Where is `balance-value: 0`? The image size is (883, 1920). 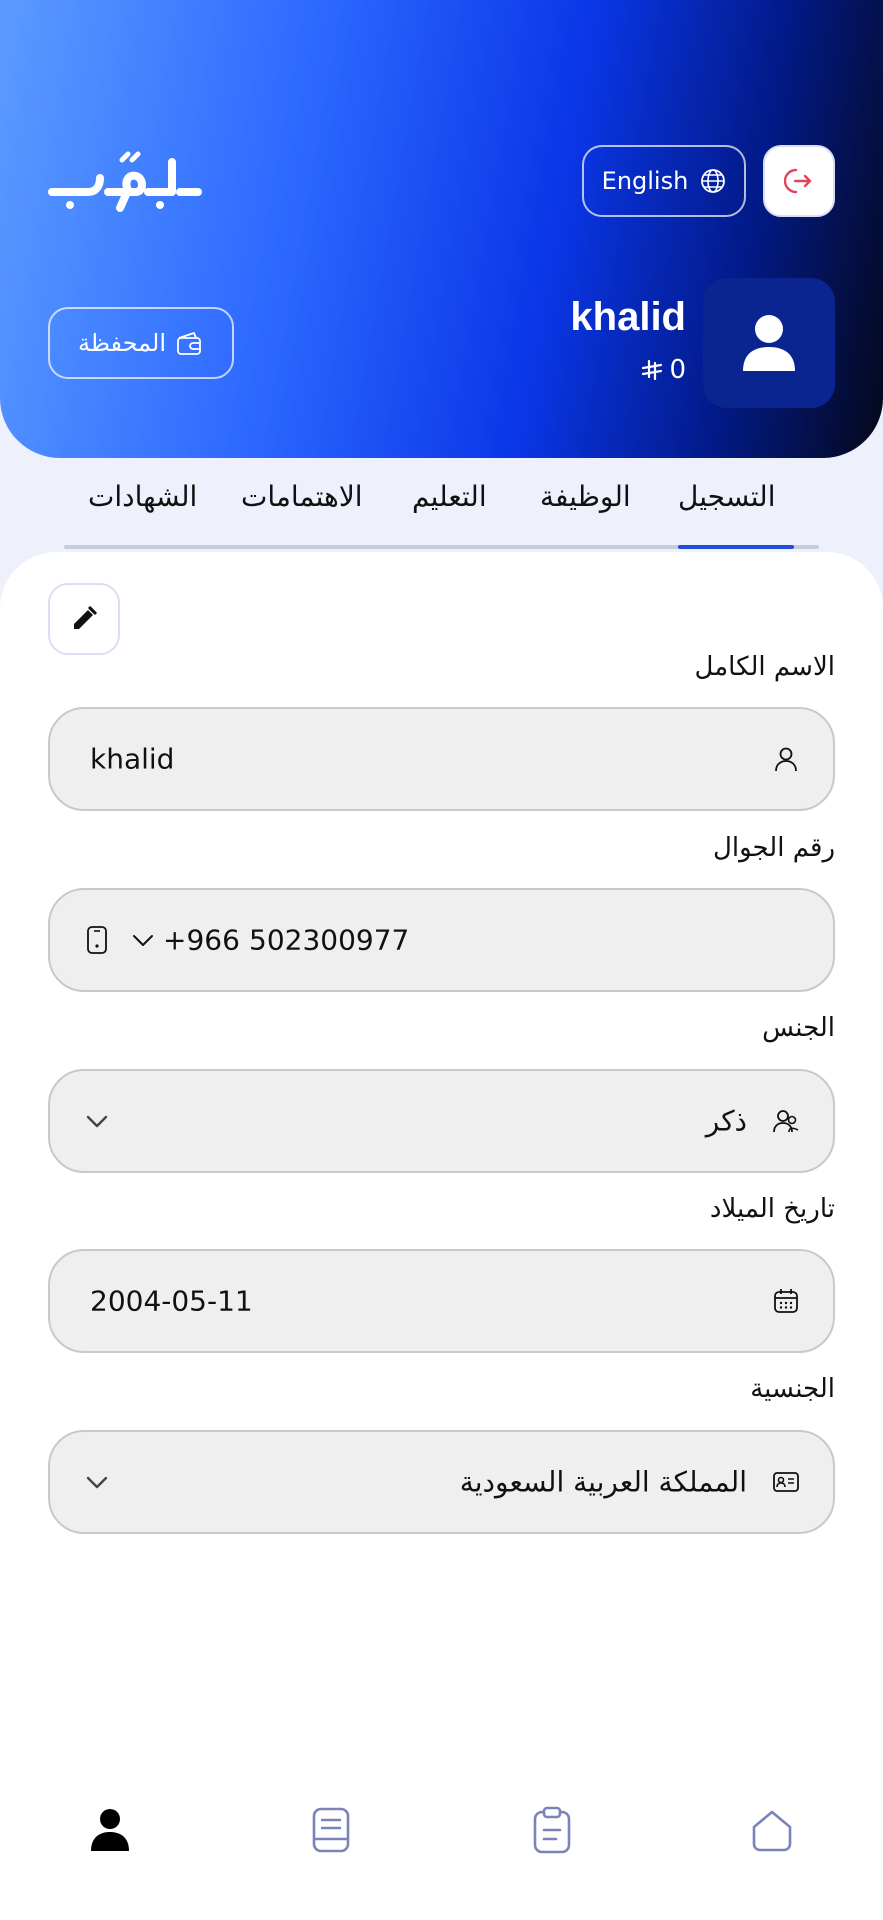 balance-value: 0 is located at coordinates (677, 370).